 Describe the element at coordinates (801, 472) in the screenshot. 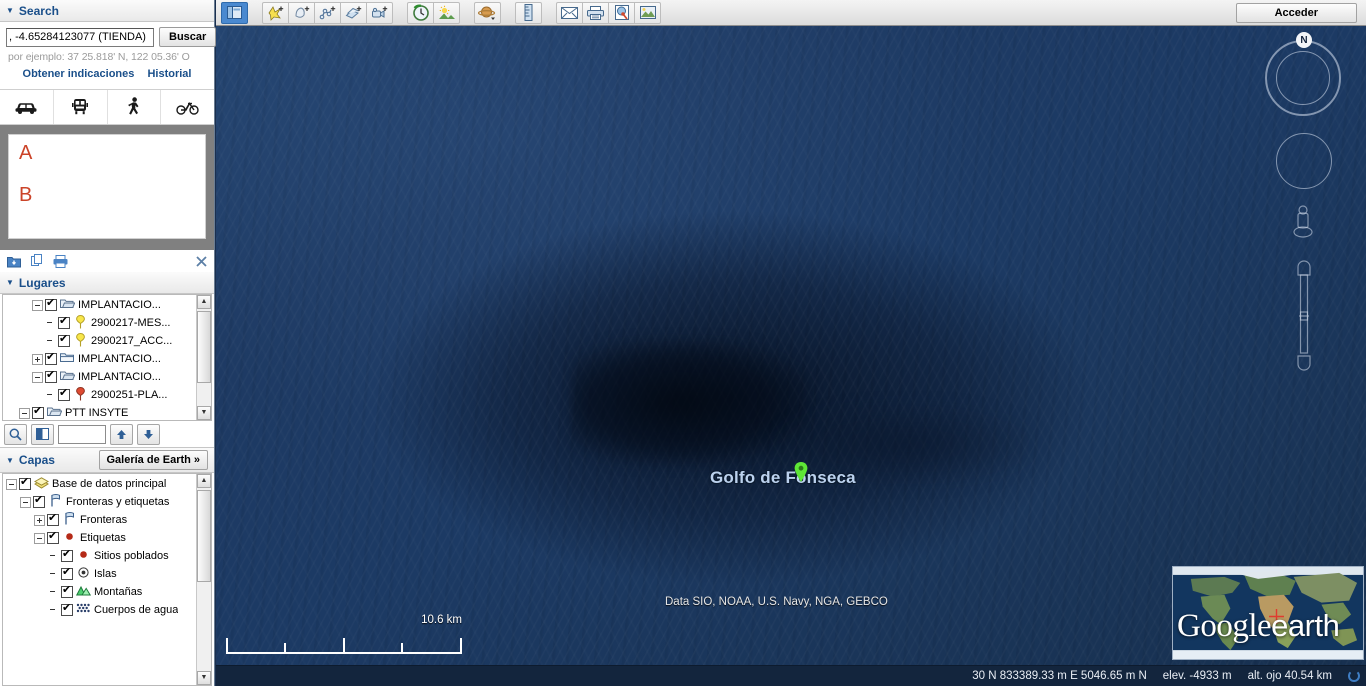

I see `placemark-icon` at that location.